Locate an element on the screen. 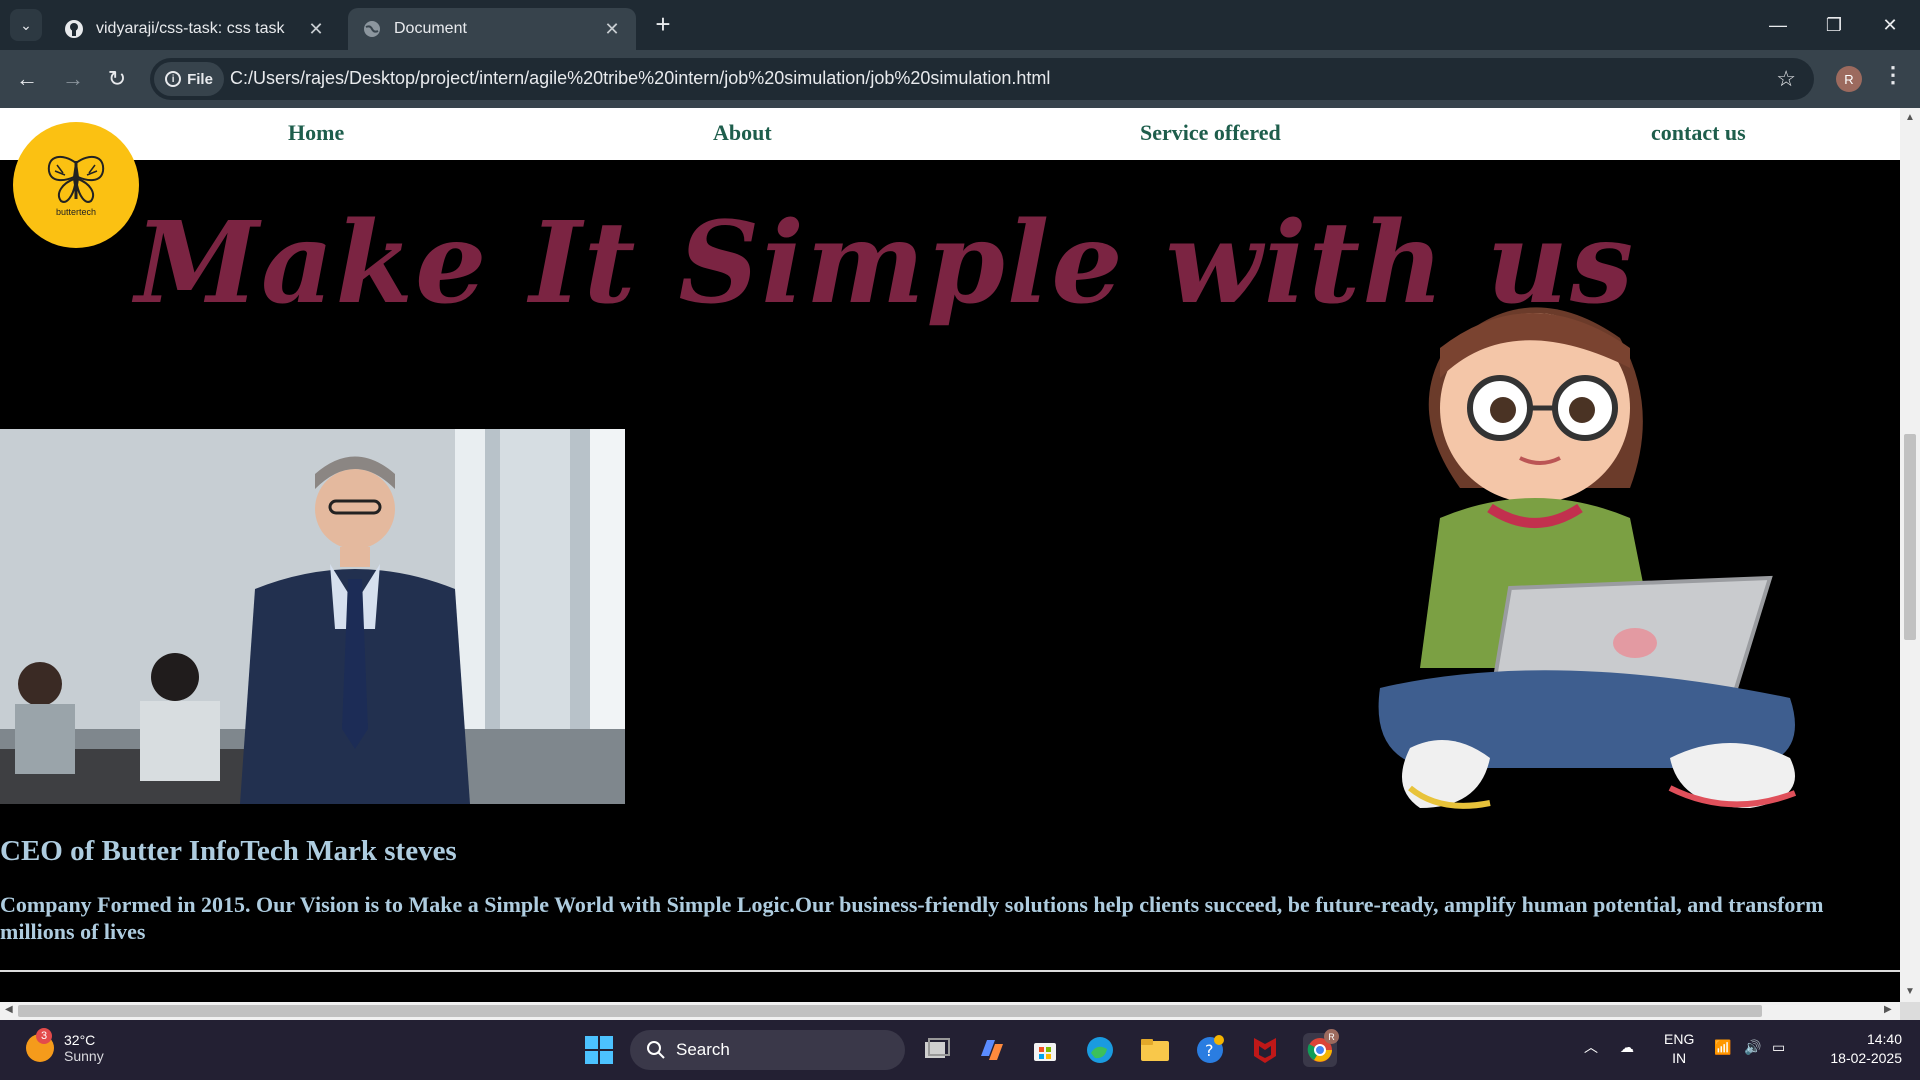  tab-title: vidyaraji/css-task: css task is located at coordinates (190, 28).